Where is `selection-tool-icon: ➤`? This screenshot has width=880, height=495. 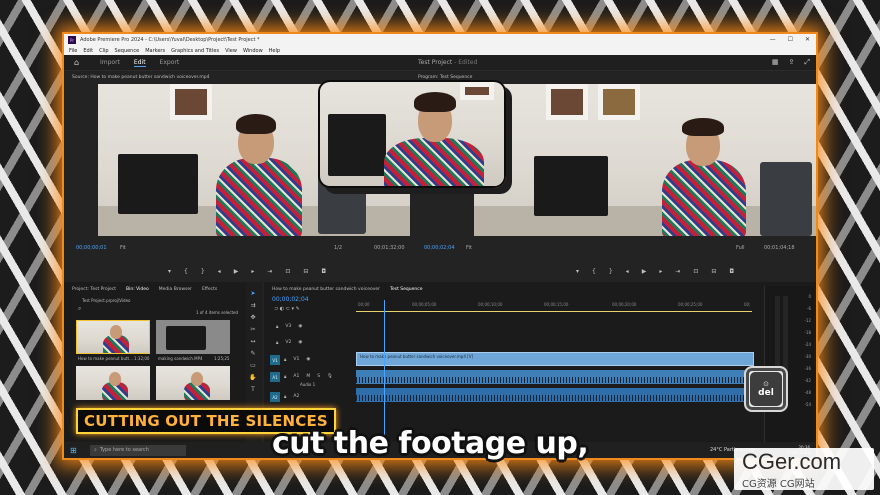
selection-tool-icon: ➤ is located at coordinates (253, 293).